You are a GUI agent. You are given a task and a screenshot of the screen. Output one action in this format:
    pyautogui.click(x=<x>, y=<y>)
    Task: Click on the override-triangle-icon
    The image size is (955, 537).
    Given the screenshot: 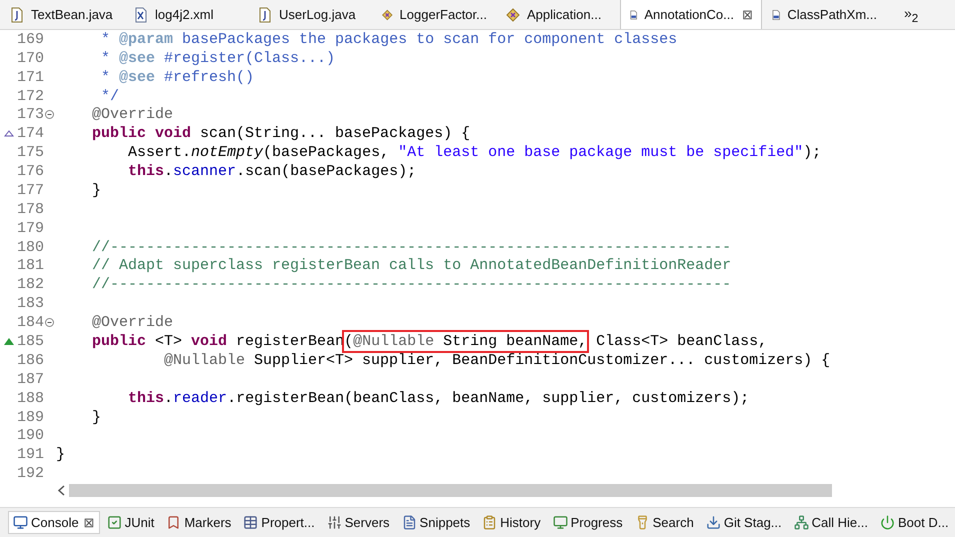 What is the action you would take?
    pyautogui.click(x=9, y=134)
    